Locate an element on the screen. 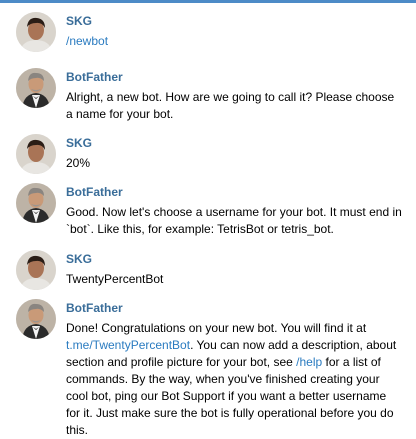  message-command-link: /newbot is located at coordinates (234, 41).